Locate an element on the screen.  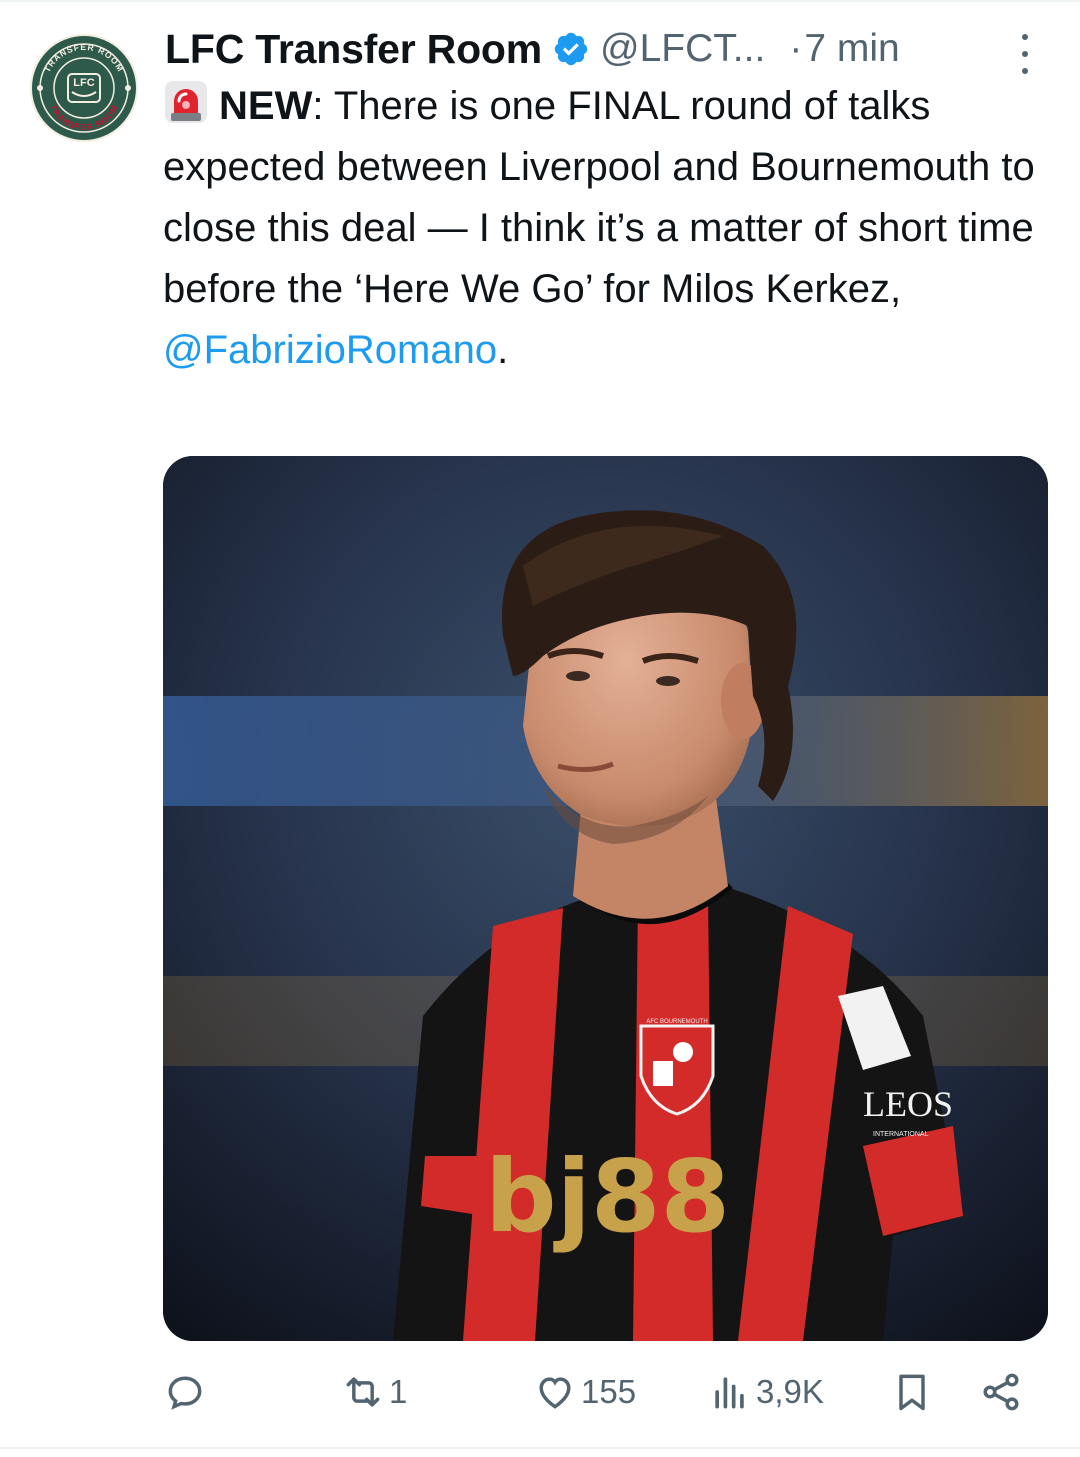
reply-icon is located at coordinates (185, 1393).